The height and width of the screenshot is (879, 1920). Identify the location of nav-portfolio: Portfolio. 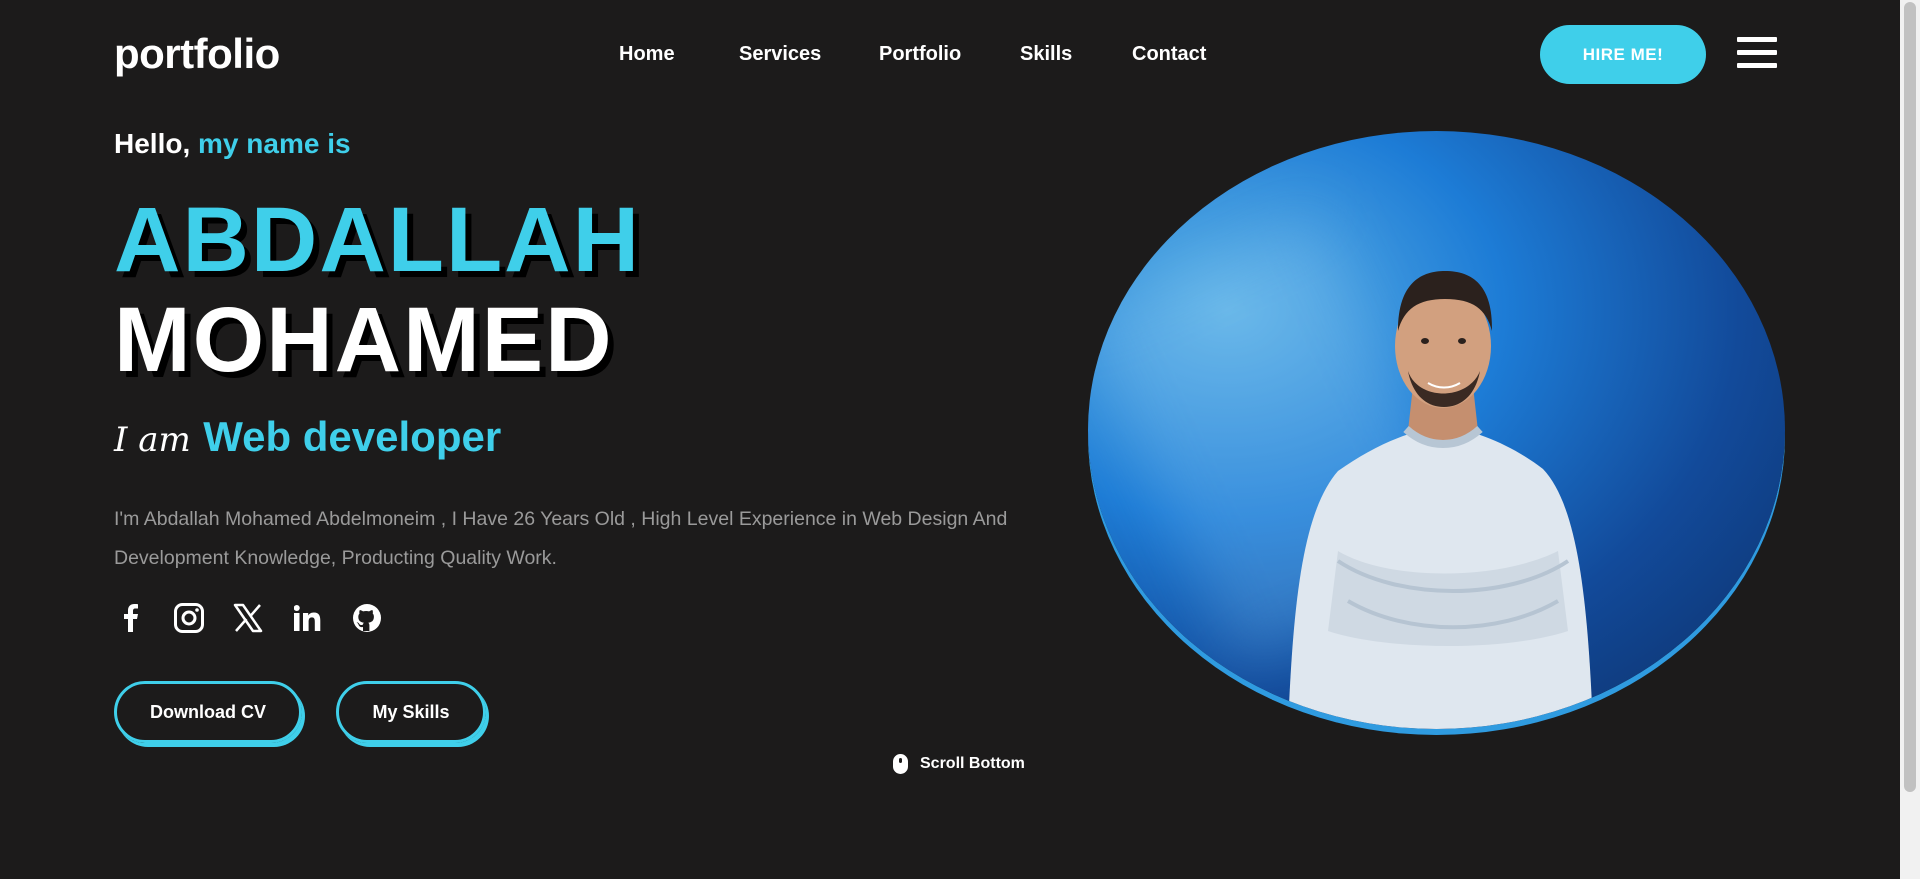
(920, 54).